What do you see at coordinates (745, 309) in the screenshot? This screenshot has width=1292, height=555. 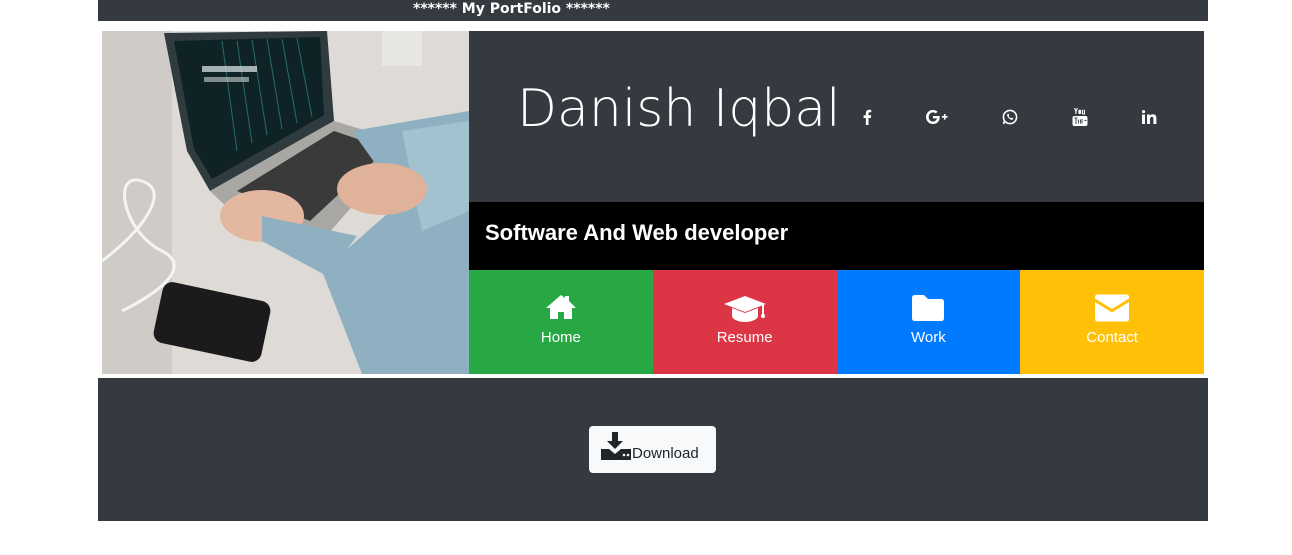 I see `graduation-cap-icon` at bounding box center [745, 309].